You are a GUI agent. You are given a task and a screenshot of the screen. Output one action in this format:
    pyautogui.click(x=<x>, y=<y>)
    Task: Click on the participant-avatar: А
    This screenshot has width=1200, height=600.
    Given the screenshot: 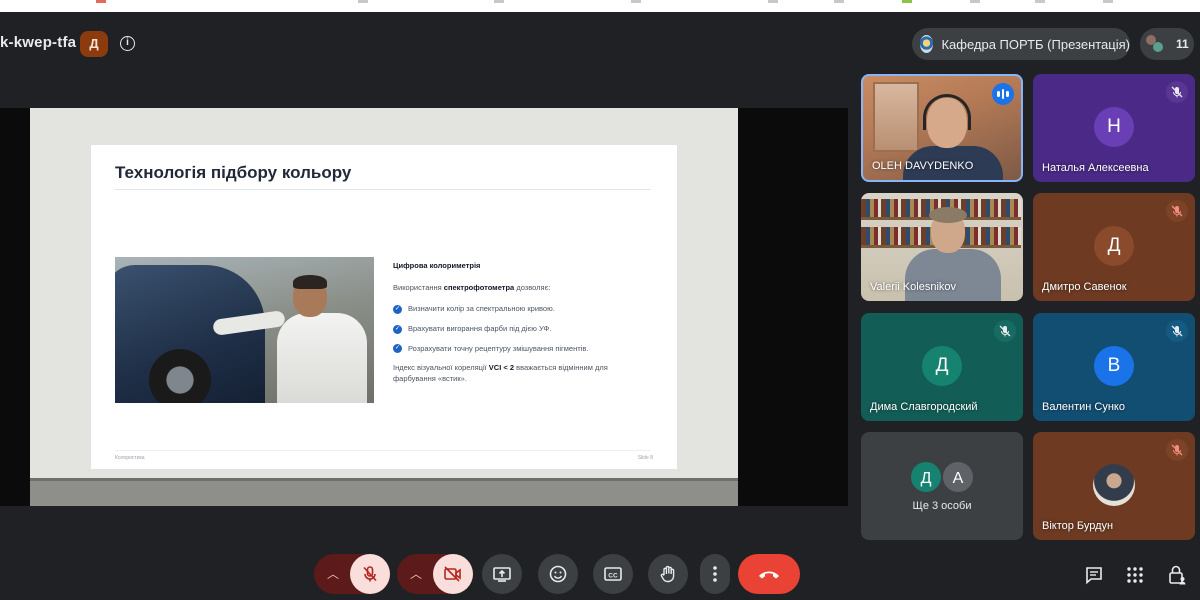 What is the action you would take?
    pyautogui.click(x=958, y=477)
    